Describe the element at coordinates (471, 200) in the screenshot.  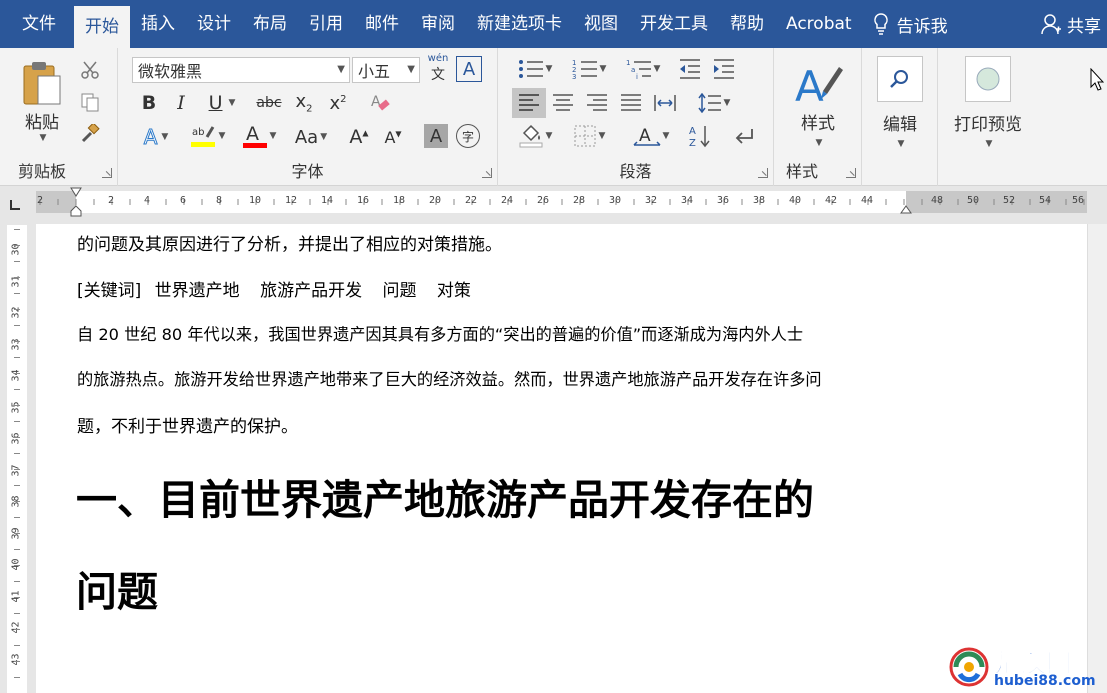
I see `ruler-number: 22` at that location.